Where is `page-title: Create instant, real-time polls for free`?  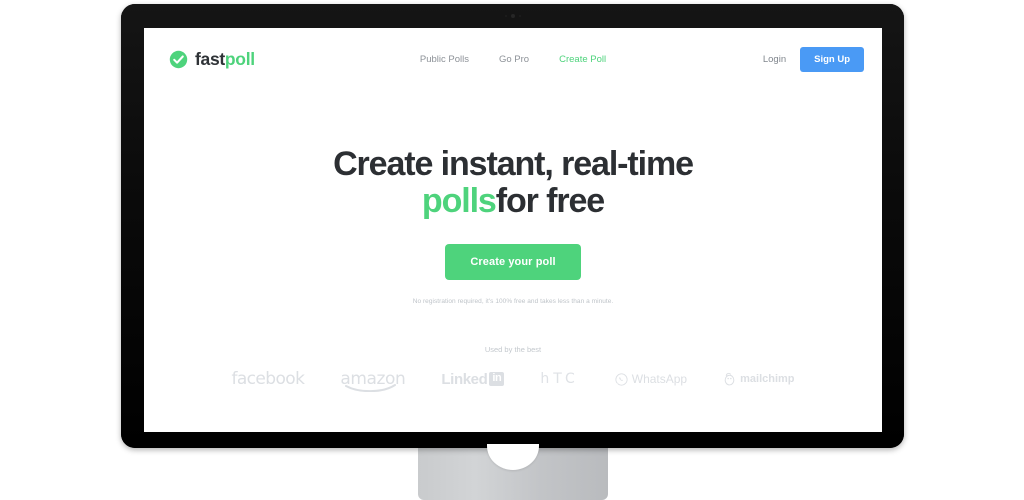
page-title: Create instant, real-time polls for free is located at coordinates (513, 182).